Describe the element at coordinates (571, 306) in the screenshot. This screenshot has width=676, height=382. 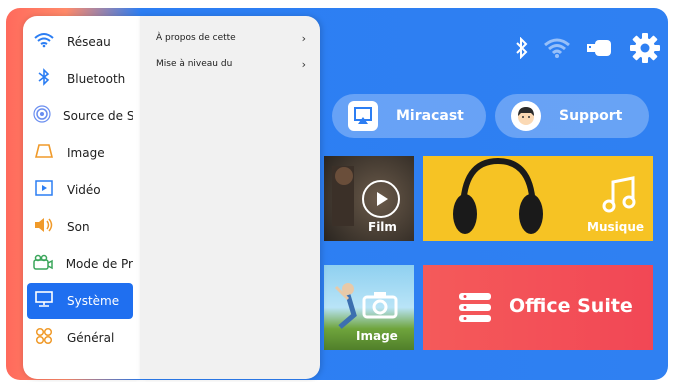
I see `office-suite-label: Office Suite` at that location.